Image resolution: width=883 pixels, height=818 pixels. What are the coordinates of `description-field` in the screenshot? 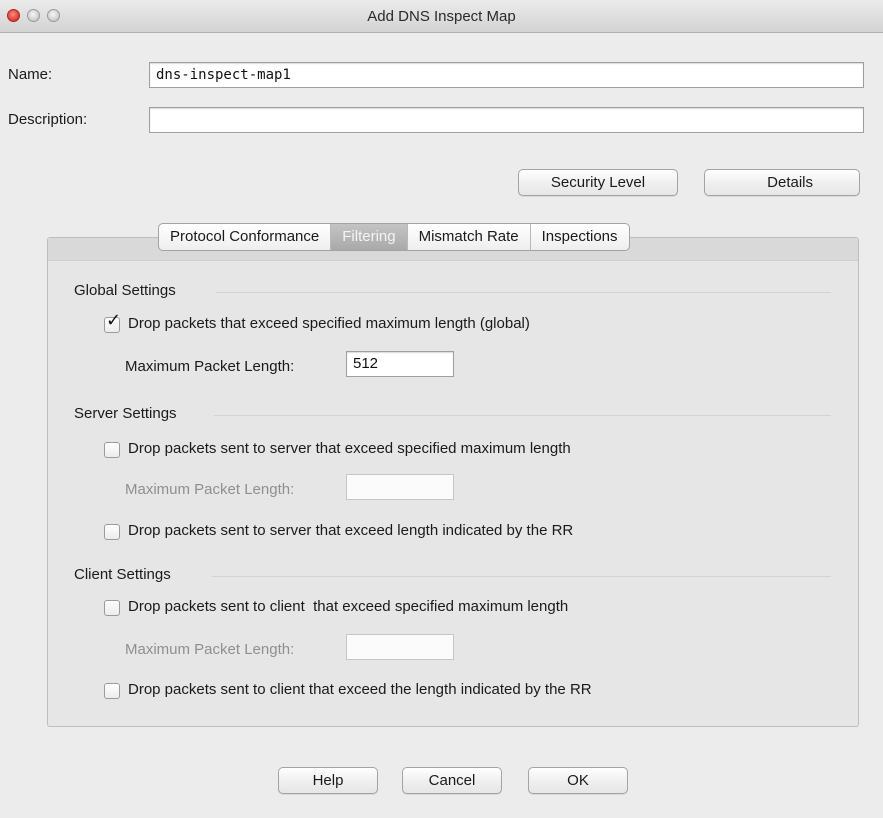 It's located at (506, 120).